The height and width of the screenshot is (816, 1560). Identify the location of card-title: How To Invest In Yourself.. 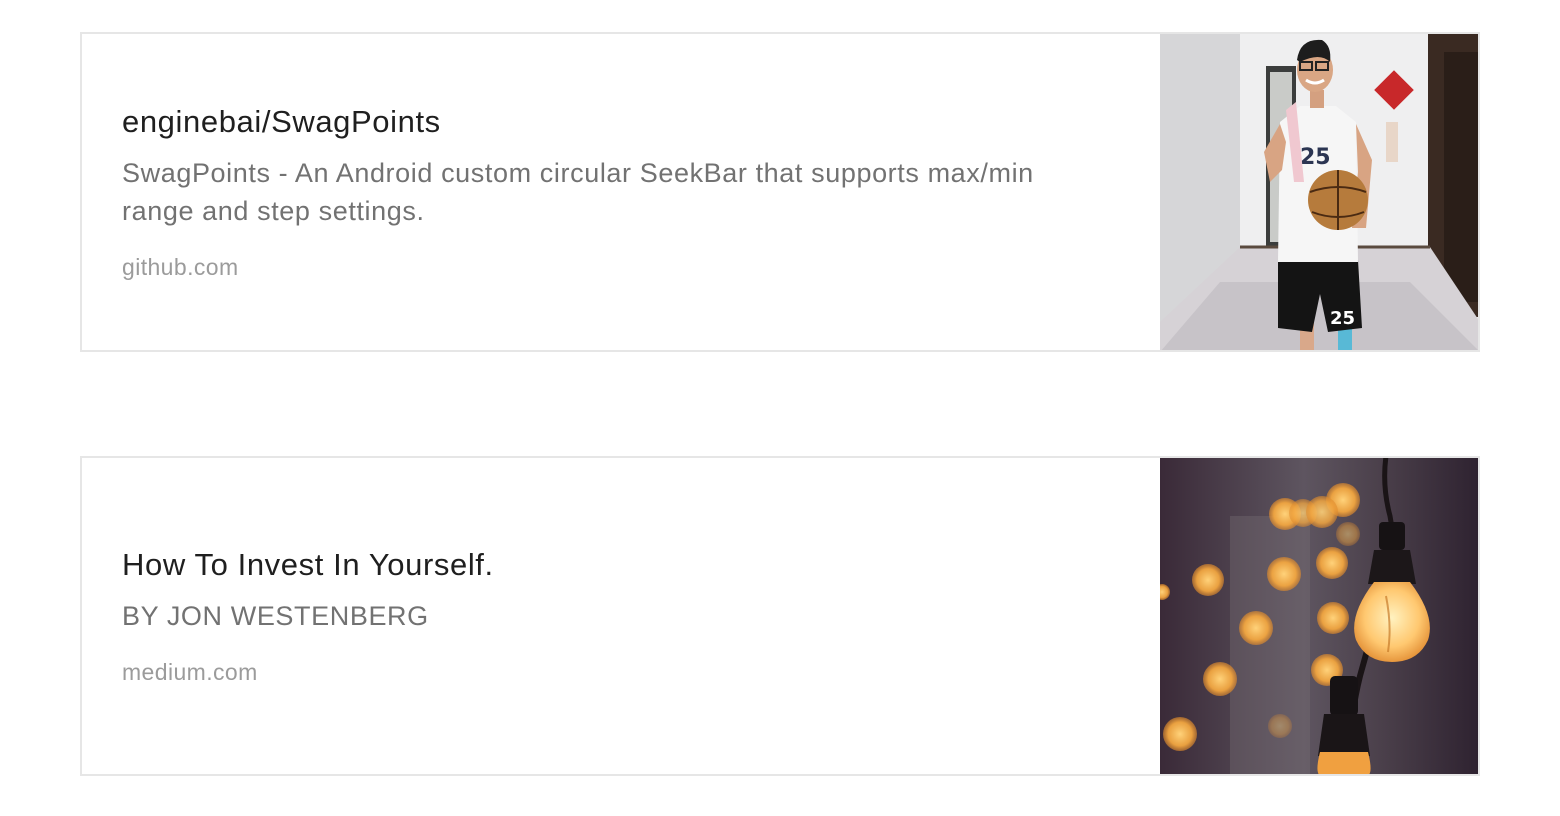
(621, 565).